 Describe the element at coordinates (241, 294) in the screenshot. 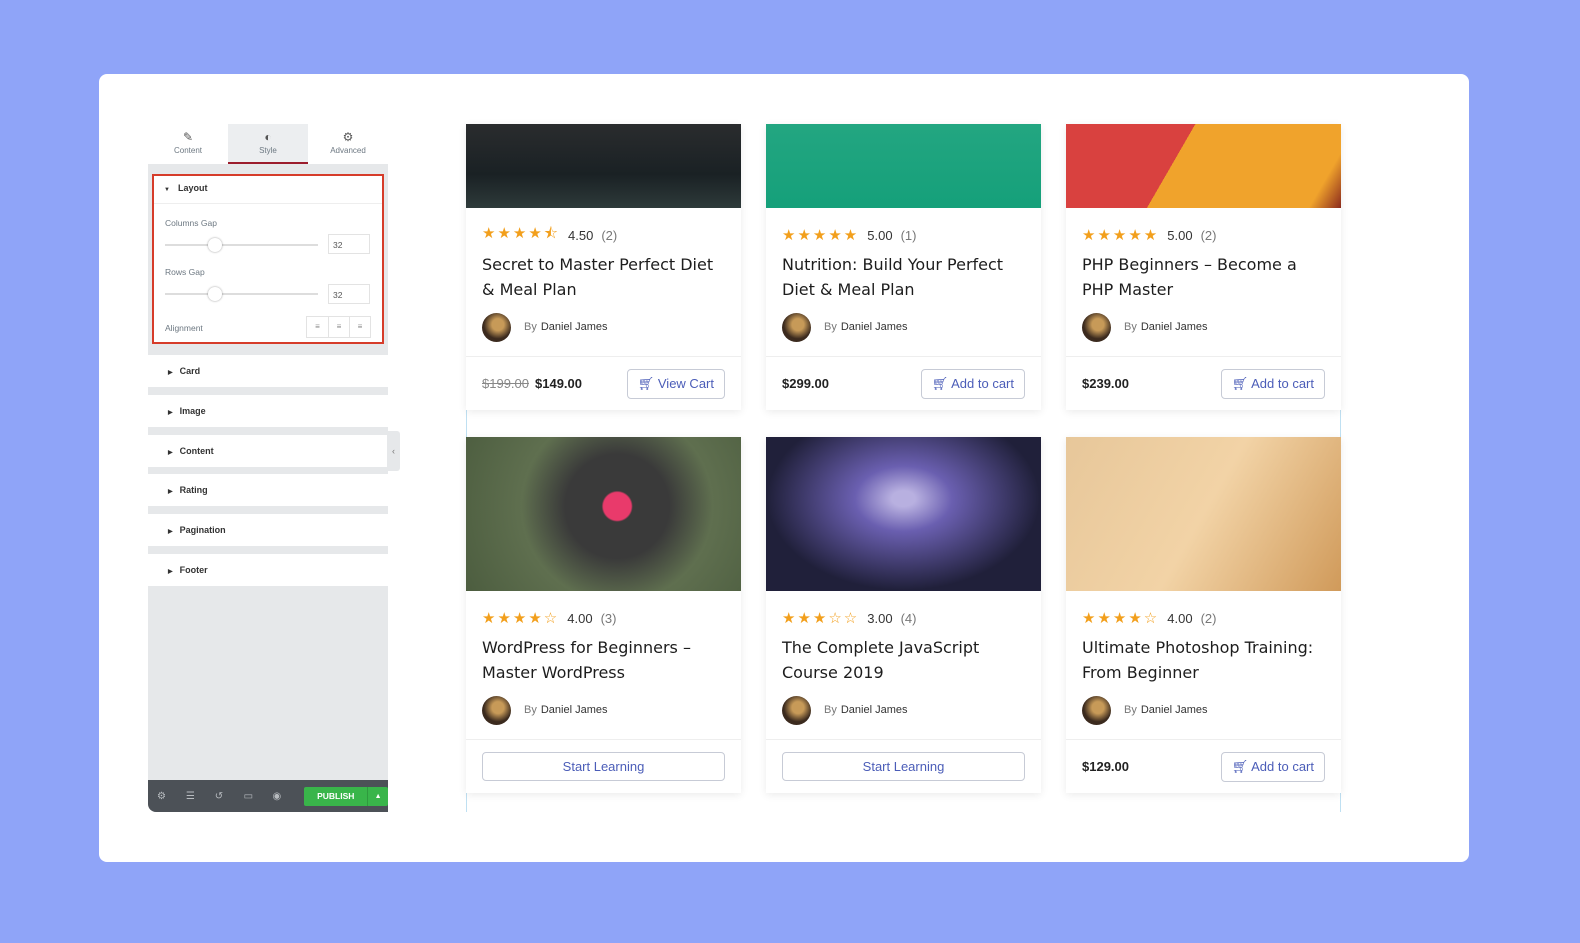

I see `rows-gap-slider` at that location.